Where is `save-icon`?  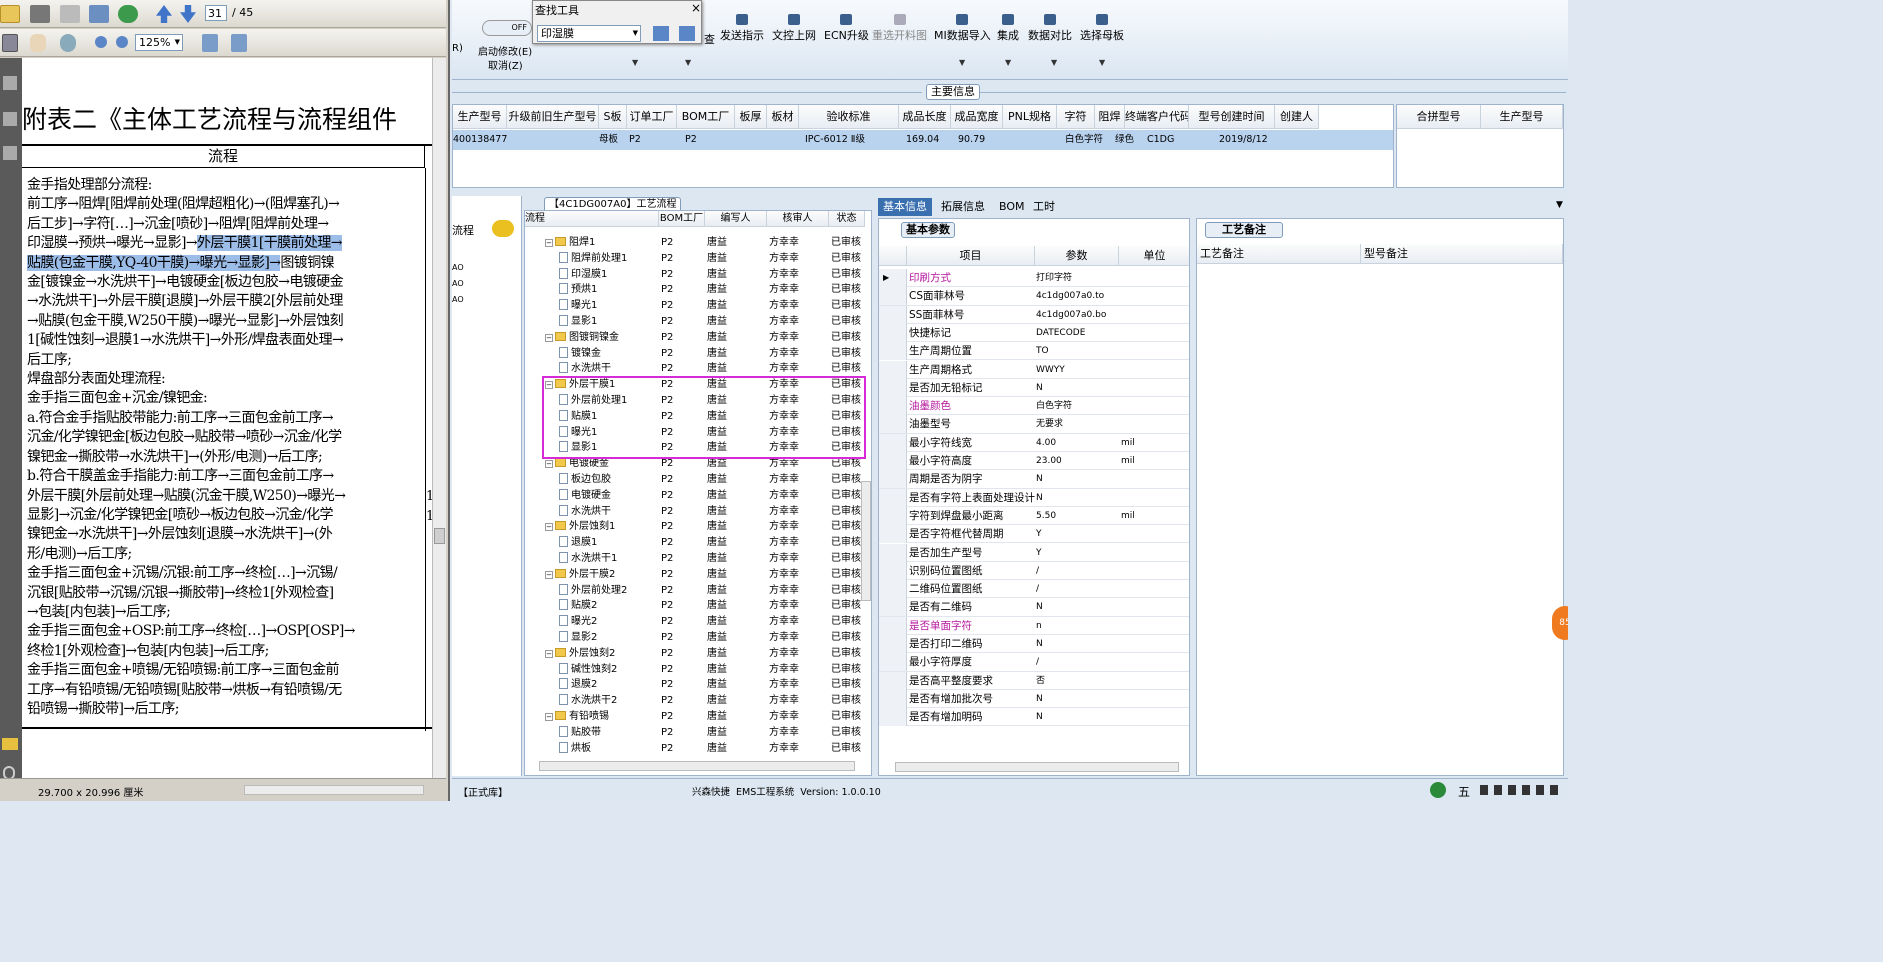
save-icon is located at coordinates (70, 14).